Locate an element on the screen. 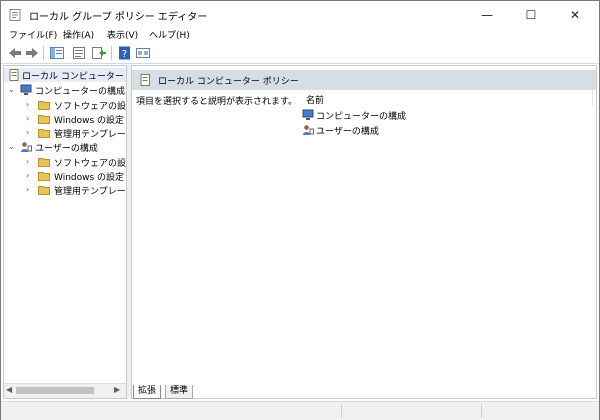 The height and width of the screenshot is (420, 600). tree-item-user-config: ⌄ ユーザーの構成 is located at coordinates (65, 147).